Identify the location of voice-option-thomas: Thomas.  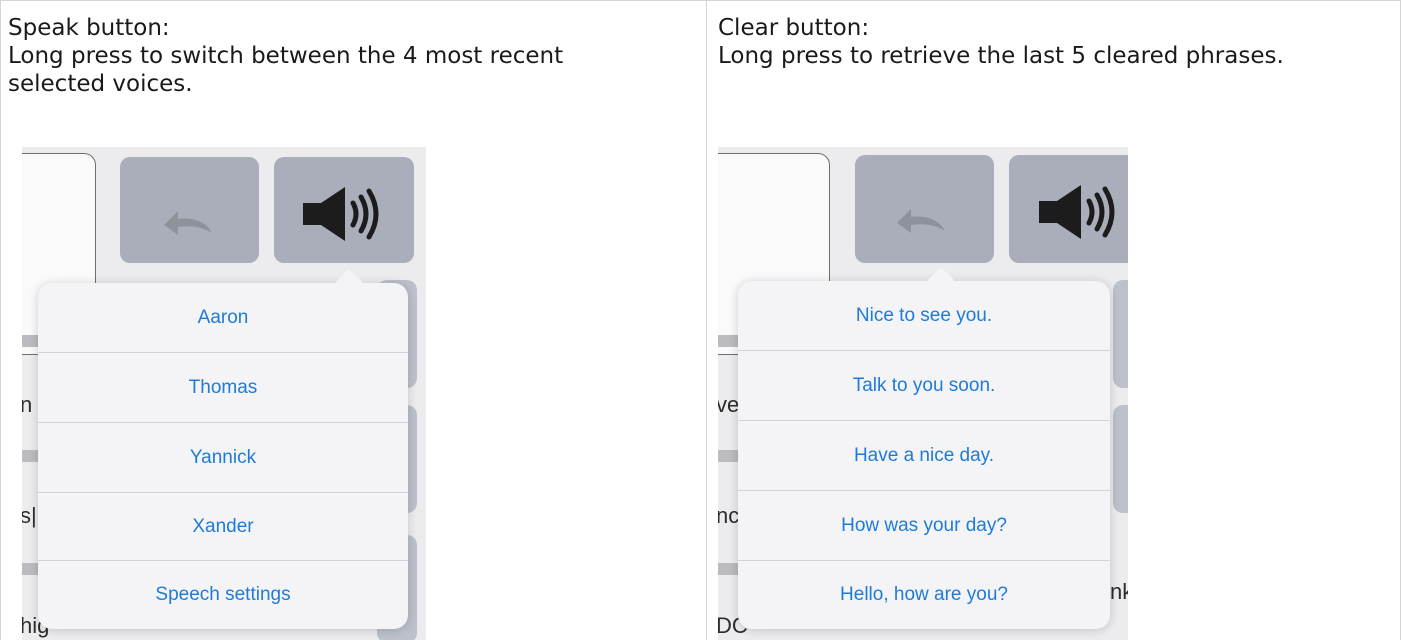
(223, 387).